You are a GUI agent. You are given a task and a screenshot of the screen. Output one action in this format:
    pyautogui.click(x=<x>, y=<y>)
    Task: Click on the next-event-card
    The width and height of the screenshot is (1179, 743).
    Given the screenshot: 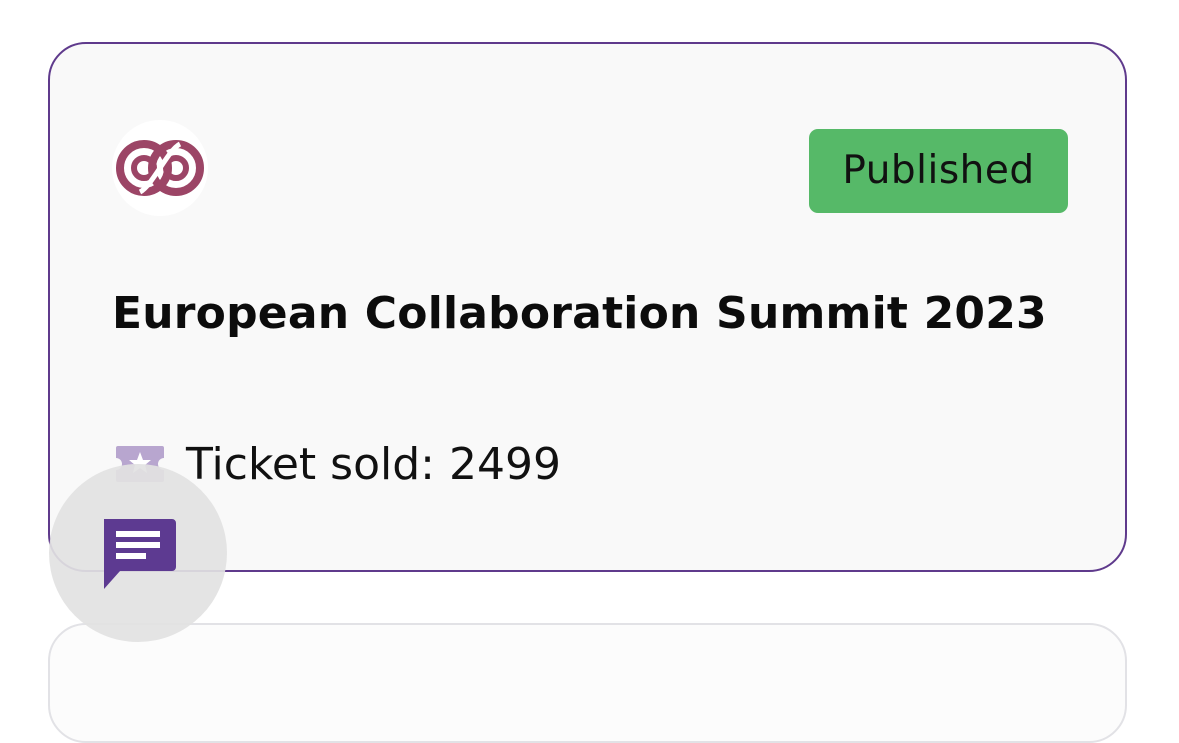 What is the action you would take?
    pyautogui.click(x=587, y=683)
    